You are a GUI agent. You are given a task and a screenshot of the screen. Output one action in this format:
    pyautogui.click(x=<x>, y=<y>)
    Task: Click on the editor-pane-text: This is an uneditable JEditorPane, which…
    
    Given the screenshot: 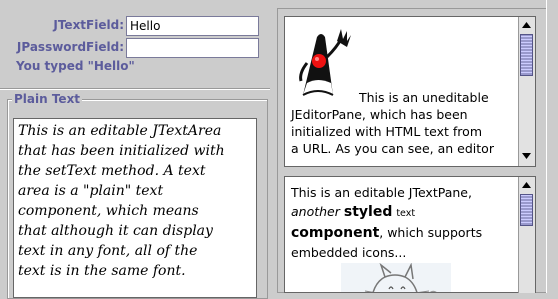 What is the action you would take?
    pyautogui.click(x=409, y=123)
    